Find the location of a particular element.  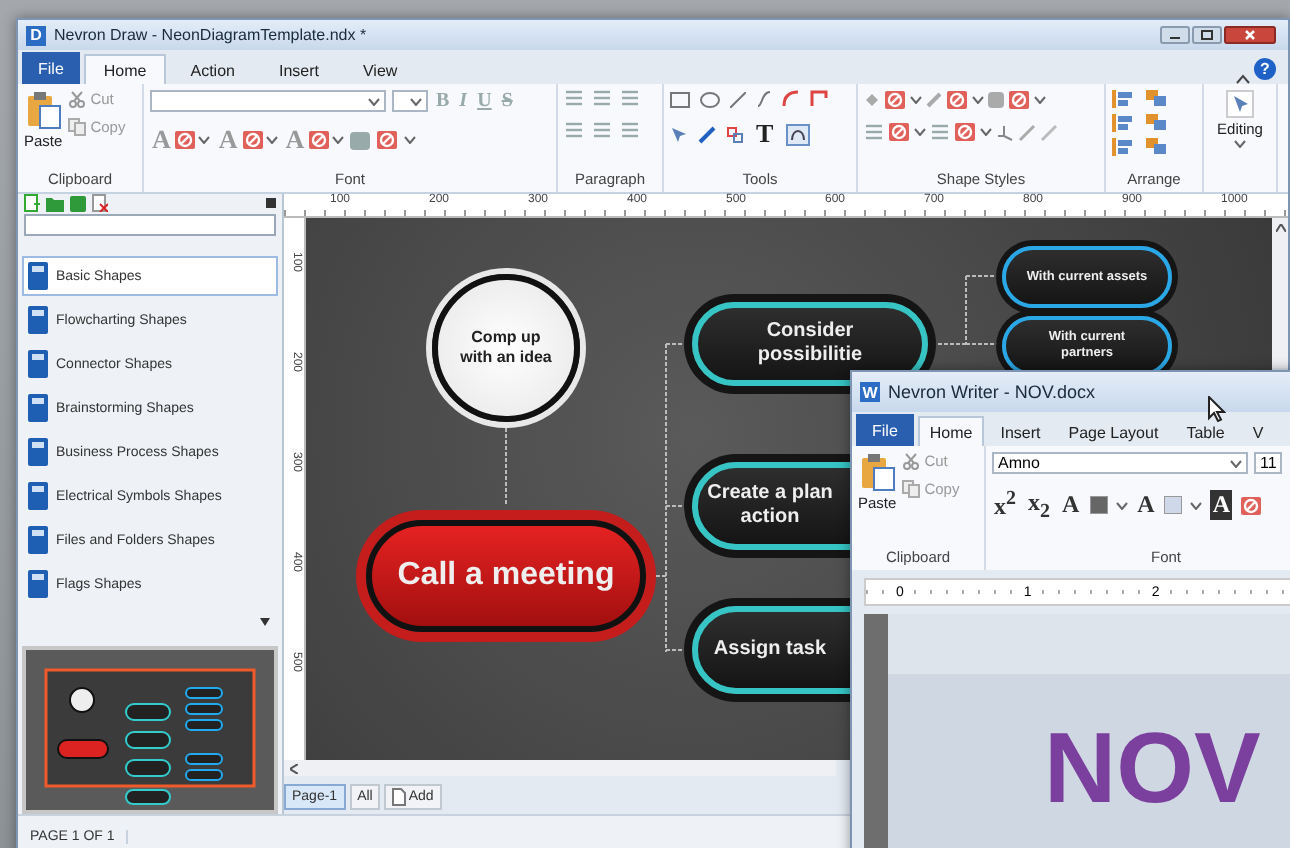

font-button: x$_{2}$ is located at coordinates (1039, 505).